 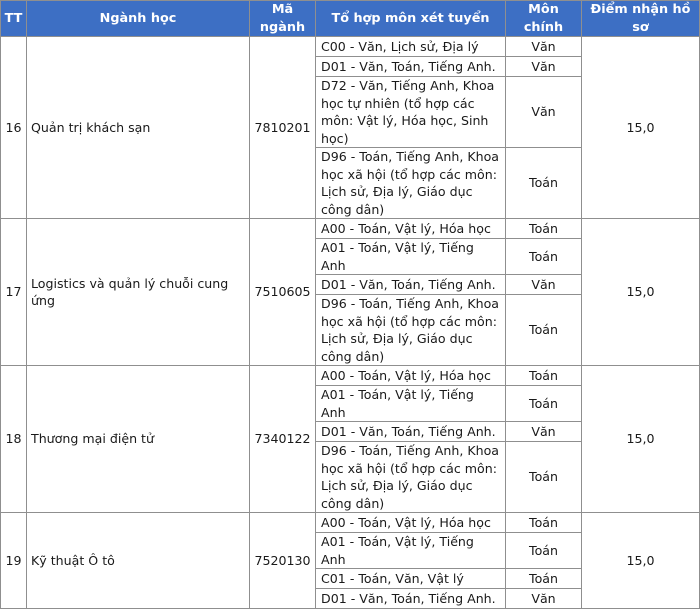 I want to click on major-name: Kỹ thuật Ô tô, so click(x=138, y=560).